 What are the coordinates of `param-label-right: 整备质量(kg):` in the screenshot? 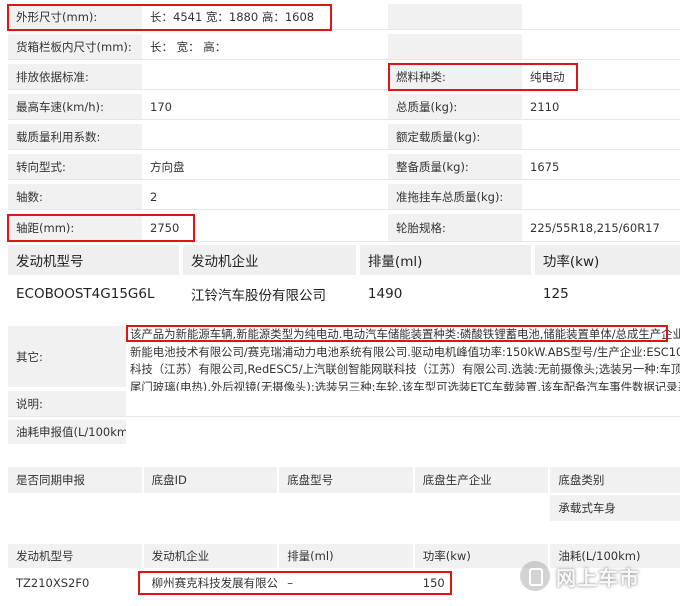 It's located at (455, 166).